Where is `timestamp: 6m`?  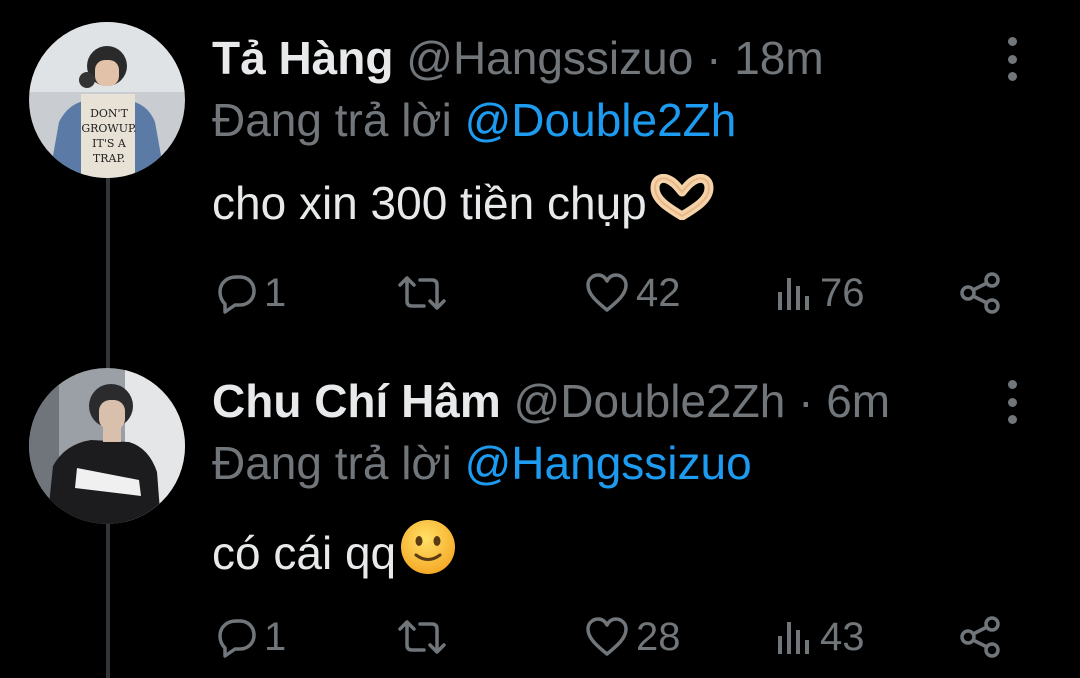 timestamp: 6m is located at coordinates (858, 401).